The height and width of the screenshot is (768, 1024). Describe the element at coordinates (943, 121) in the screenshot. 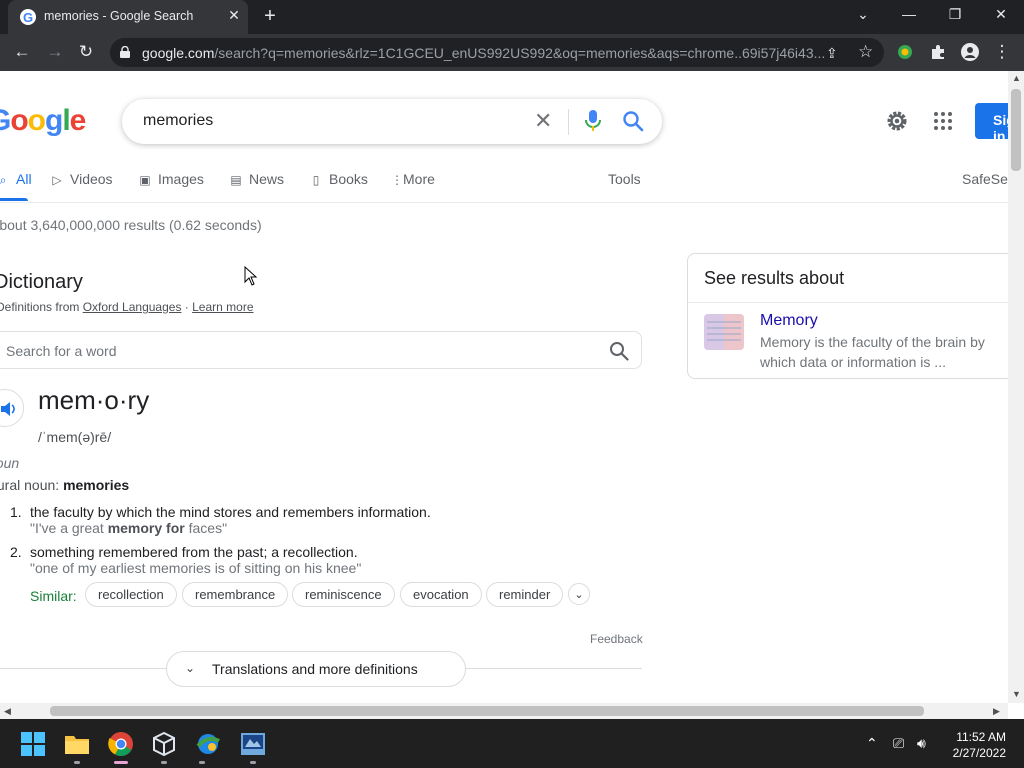

I see `google-apps-grid-icon` at that location.